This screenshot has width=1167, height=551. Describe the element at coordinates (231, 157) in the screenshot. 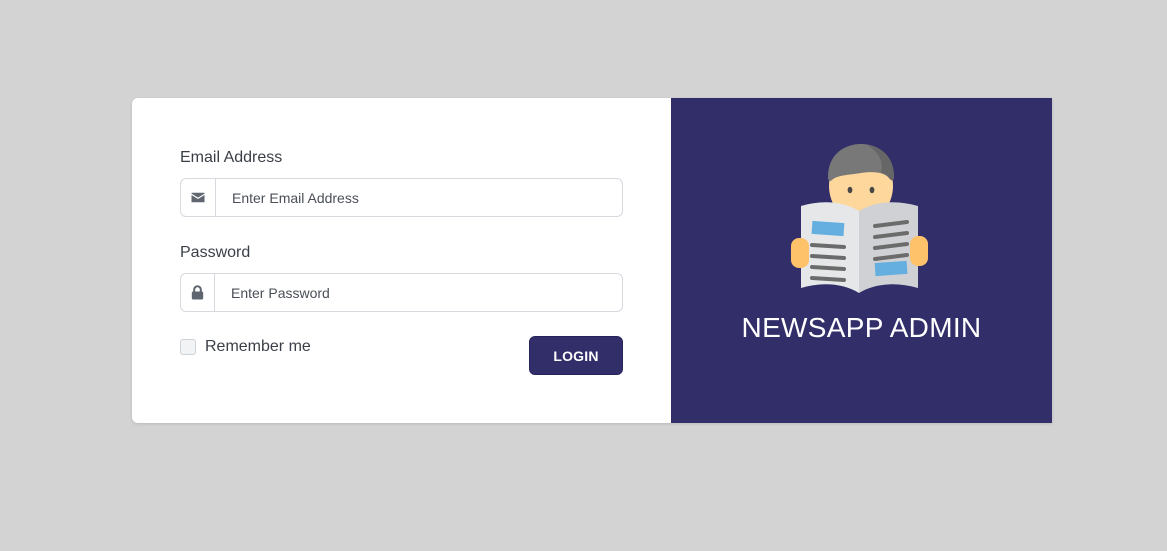

I see `email-label: Email Address` at that location.